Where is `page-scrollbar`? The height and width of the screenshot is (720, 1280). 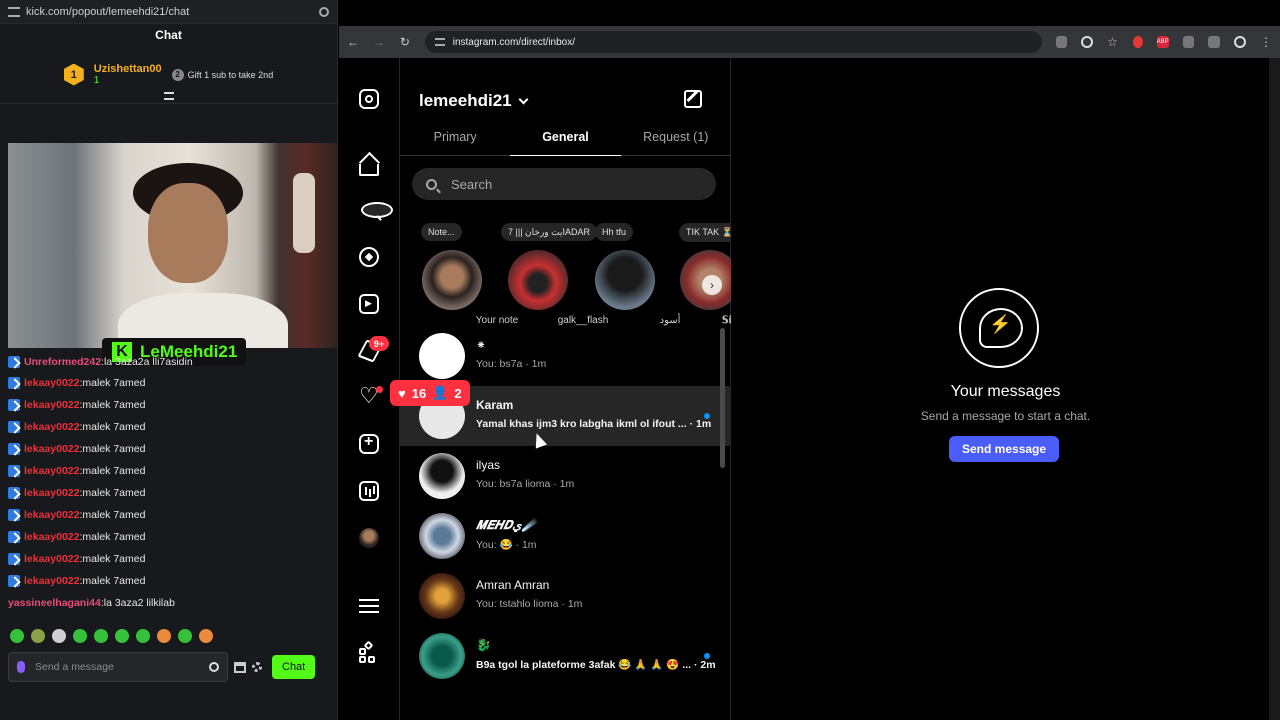
page-scrollbar is located at coordinates (1274, 389).